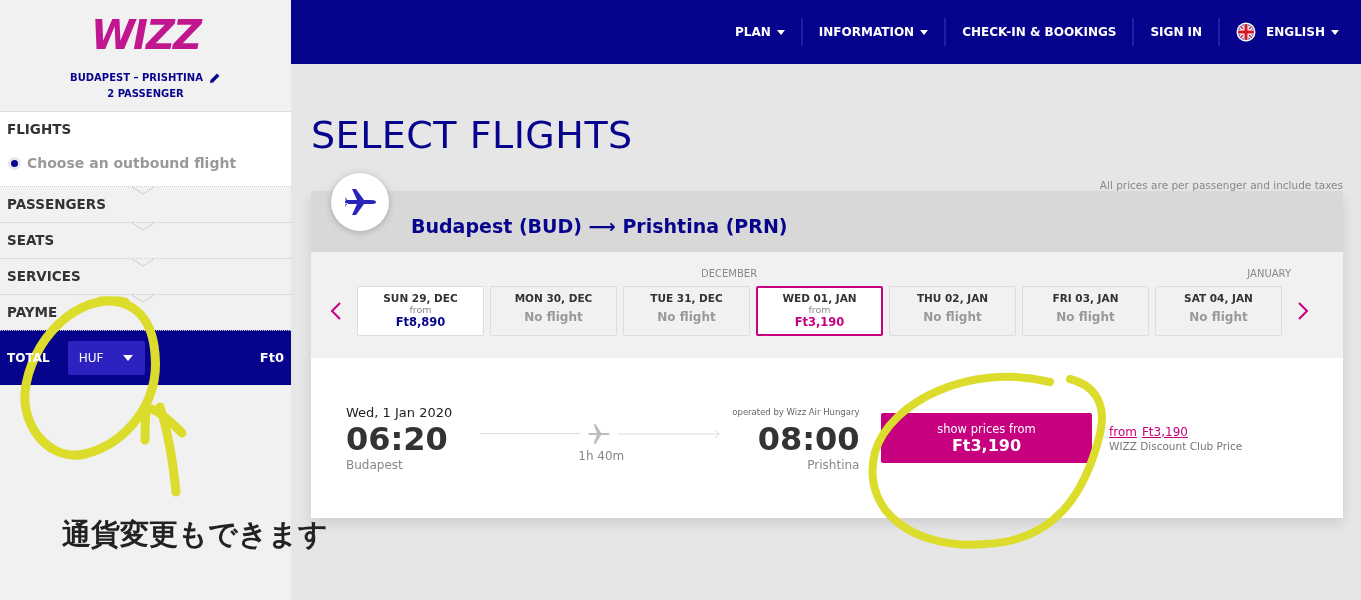  I want to click on pencil-icon, so click(214, 78).